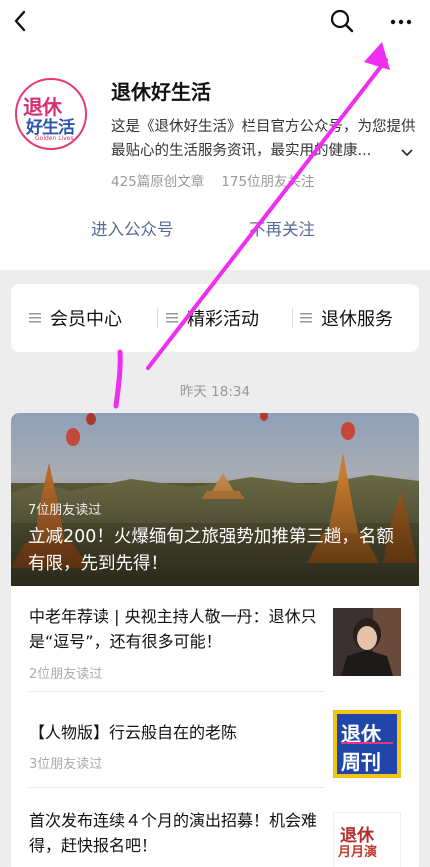 This screenshot has height=867, width=430. I want to click on account-stats: 425篇原创文章 175位朋友关注, so click(213, 180).